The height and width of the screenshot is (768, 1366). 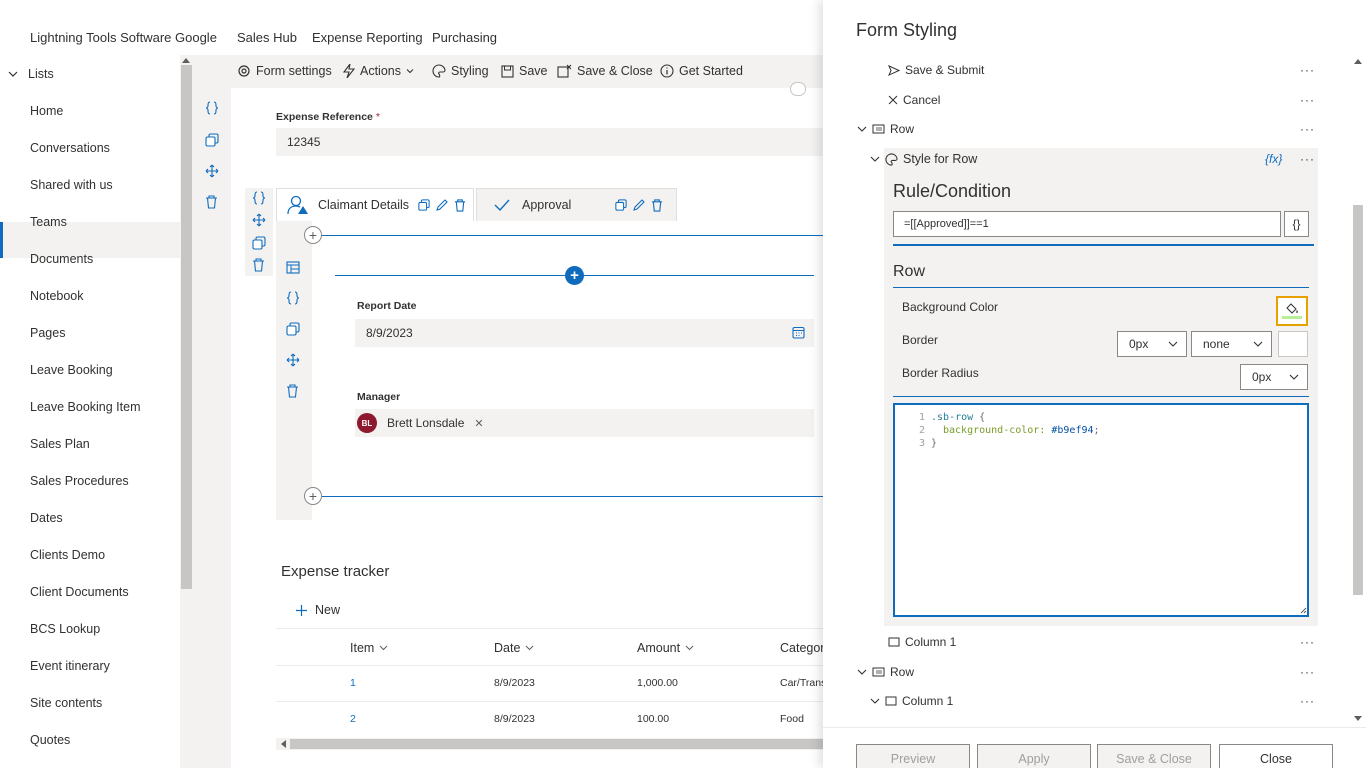 I want to click on nav-purchasing: Purchasing, so click(x=464, y=37).